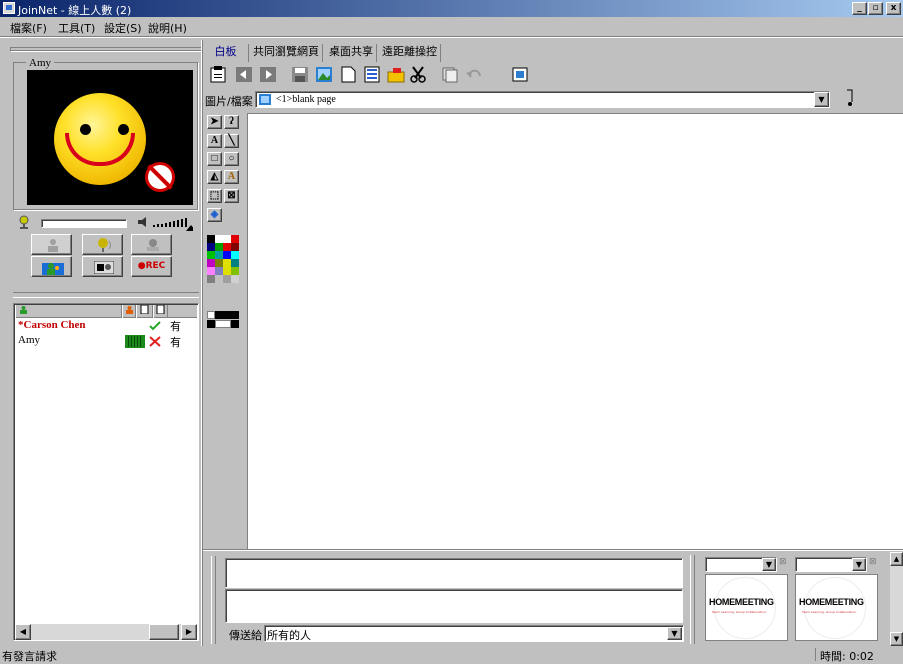  Describe the element at coordinates (244, 74) in the screenshot. I see `prev-page-icon` at that location.